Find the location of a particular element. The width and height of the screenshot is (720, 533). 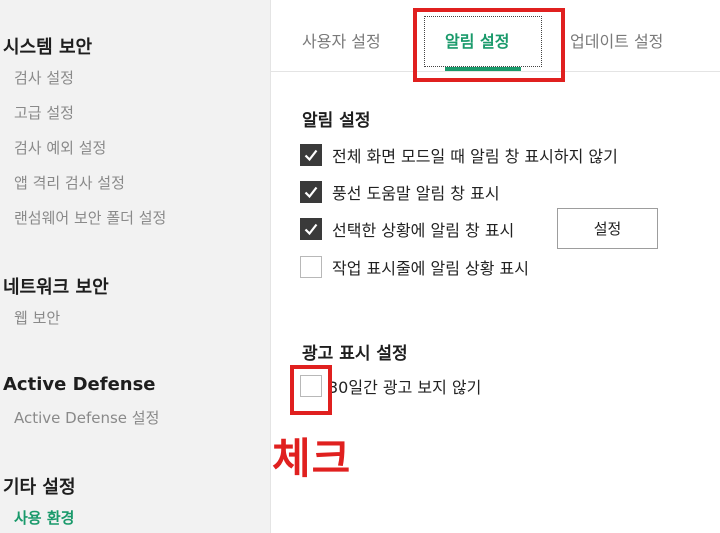

sidebar-group-network-security: 네트워크 보안 is located at coordinates (56, 286).